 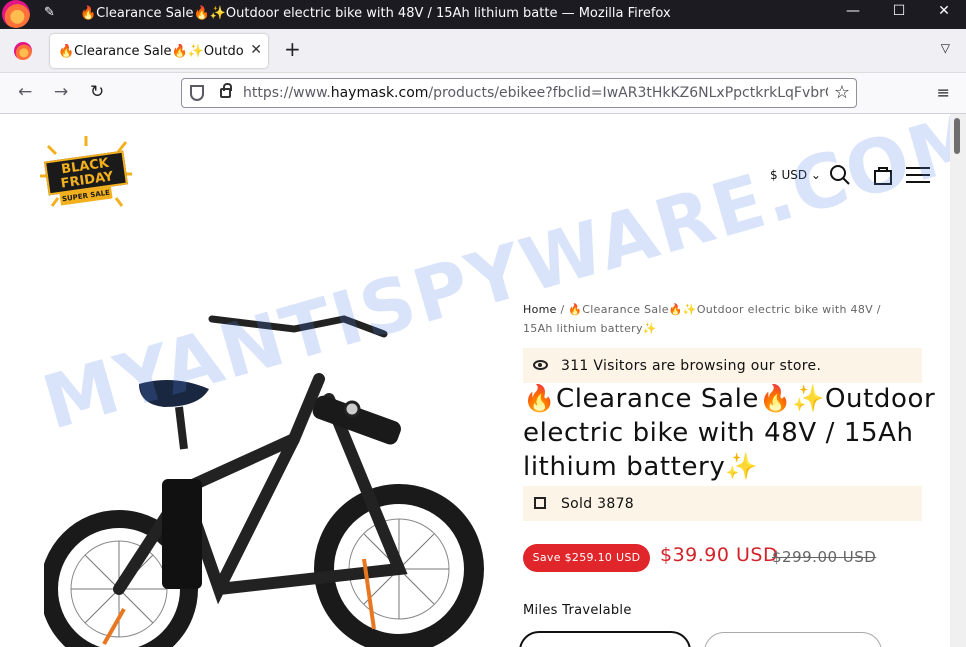 I want to click on scrollbar-thumb, so click(x=957, y=136).